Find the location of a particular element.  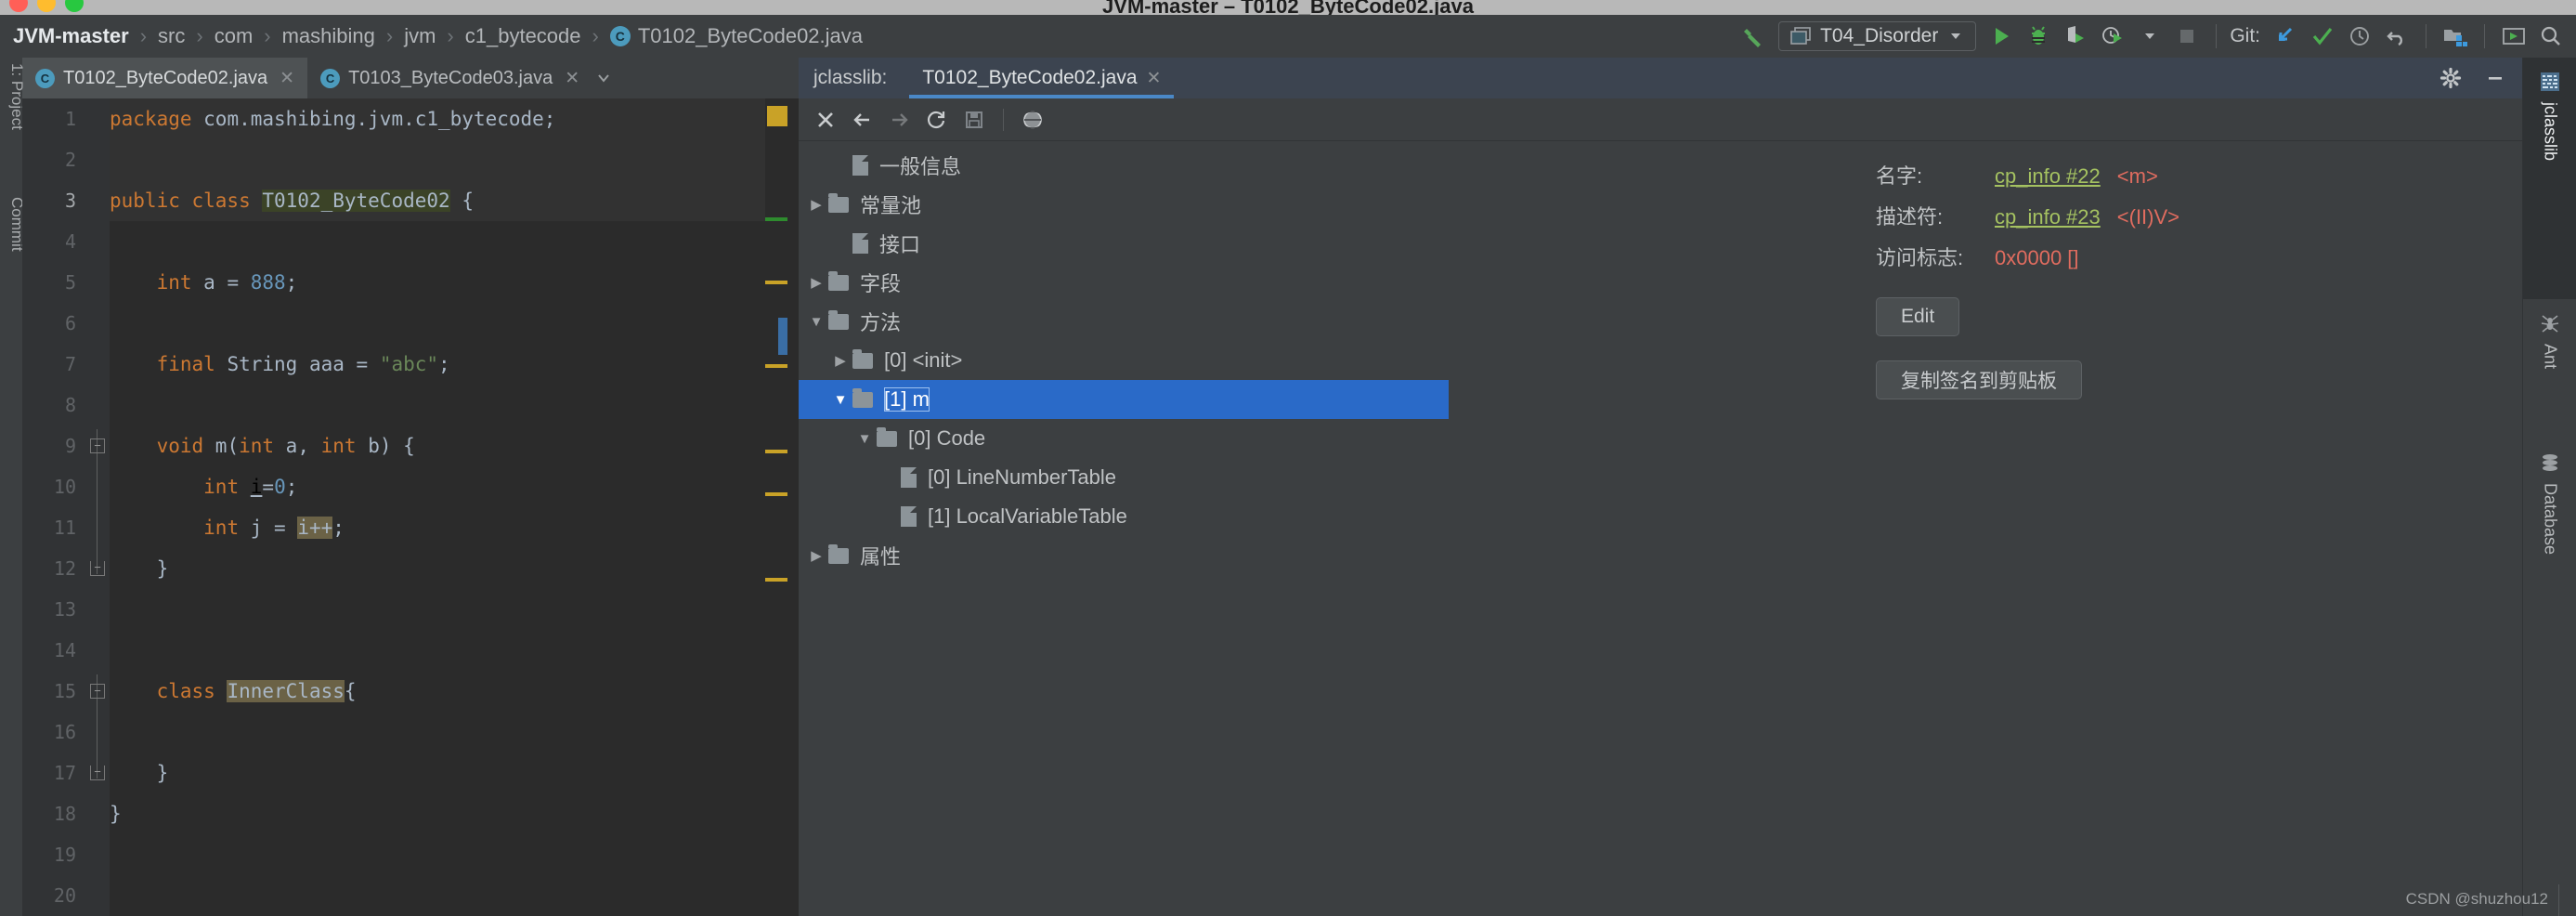

tool-window-jclasslib: jclasslib is located at coordinates (2549, 178).